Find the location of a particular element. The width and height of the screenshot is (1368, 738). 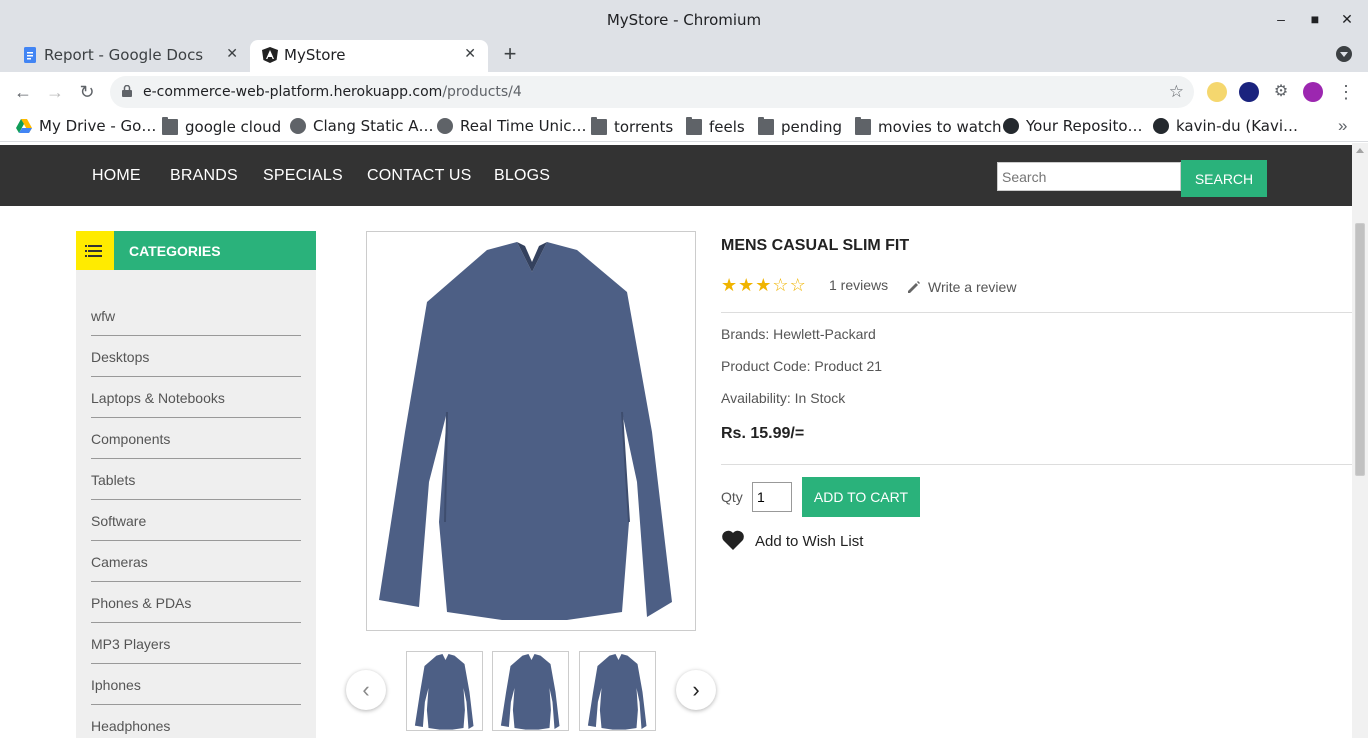

reload-icon: ↻ is located at coordinates (87, 92).